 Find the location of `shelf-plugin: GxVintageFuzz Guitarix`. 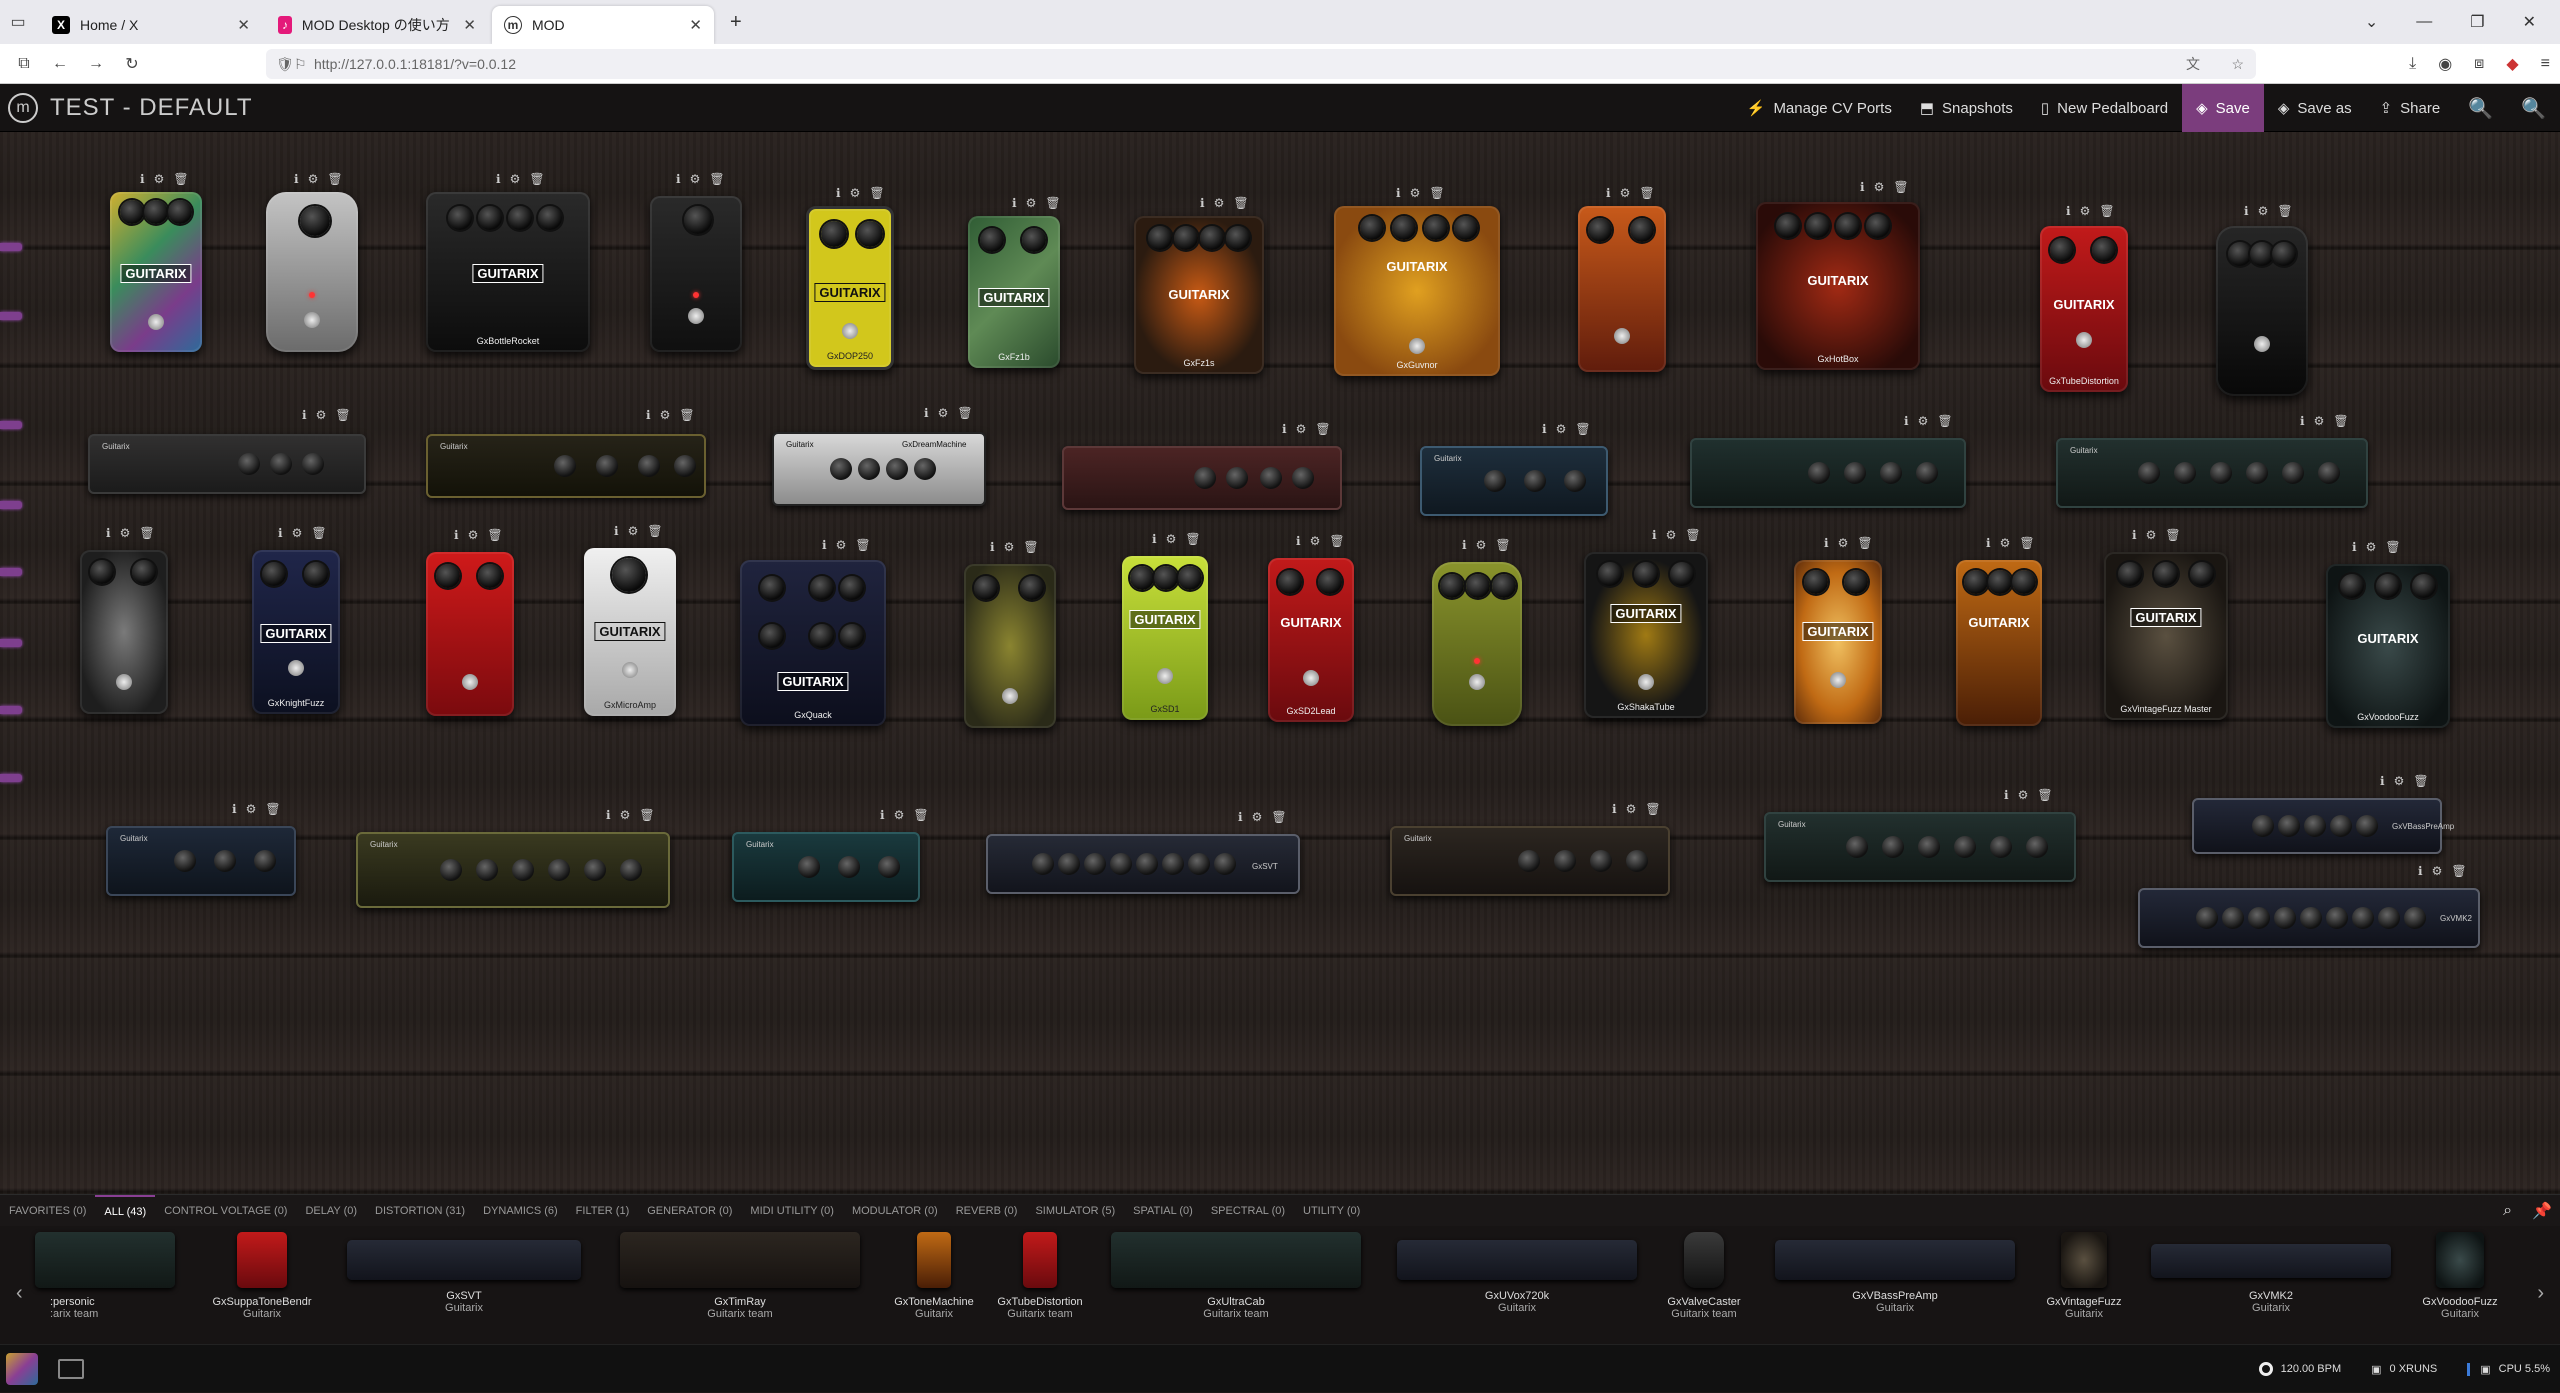

shelf-plugin: GxVintageFuzz Guitarix is located at coordinates (2084, 1273).